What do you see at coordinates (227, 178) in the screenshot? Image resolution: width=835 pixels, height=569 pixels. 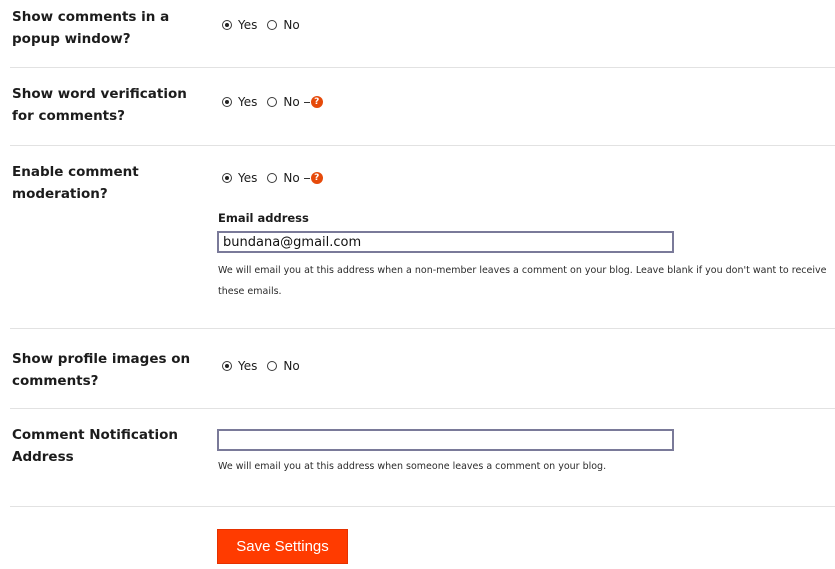 I see `moderation-yes-radio` at bounding box center [227, 178].